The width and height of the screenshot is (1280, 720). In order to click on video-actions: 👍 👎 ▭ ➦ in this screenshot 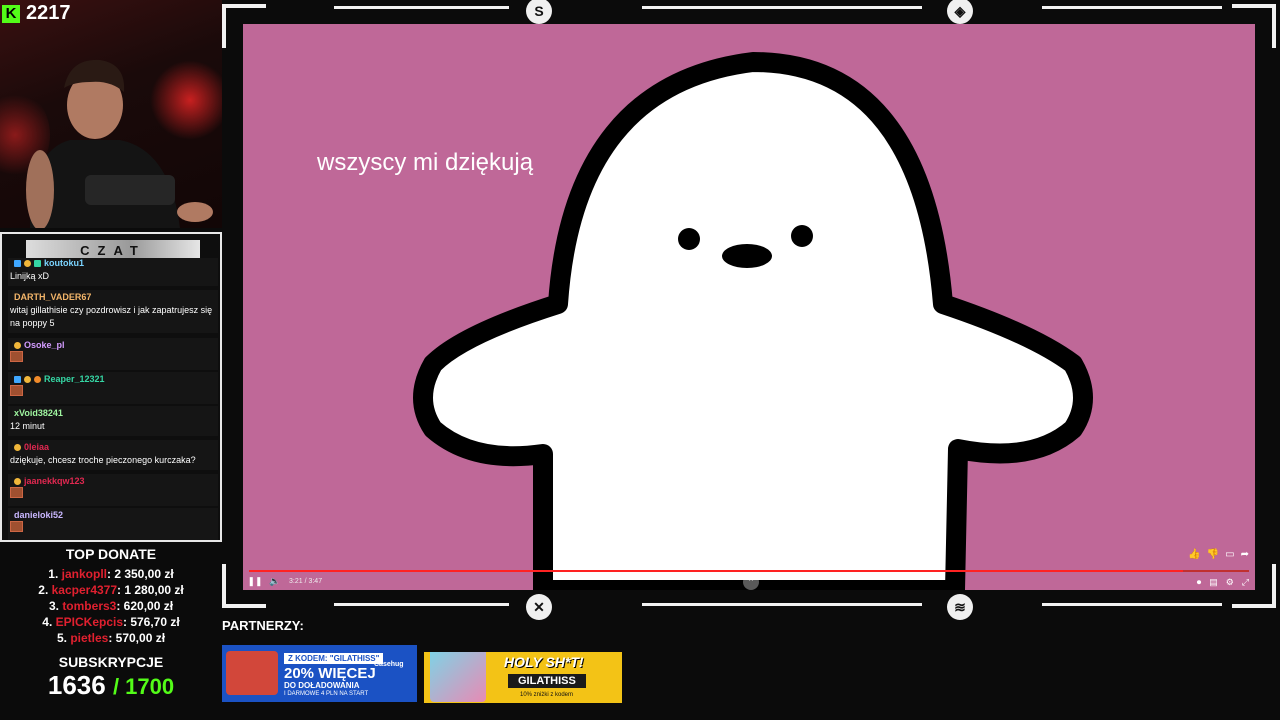, I will do `click(1218, 554)`.